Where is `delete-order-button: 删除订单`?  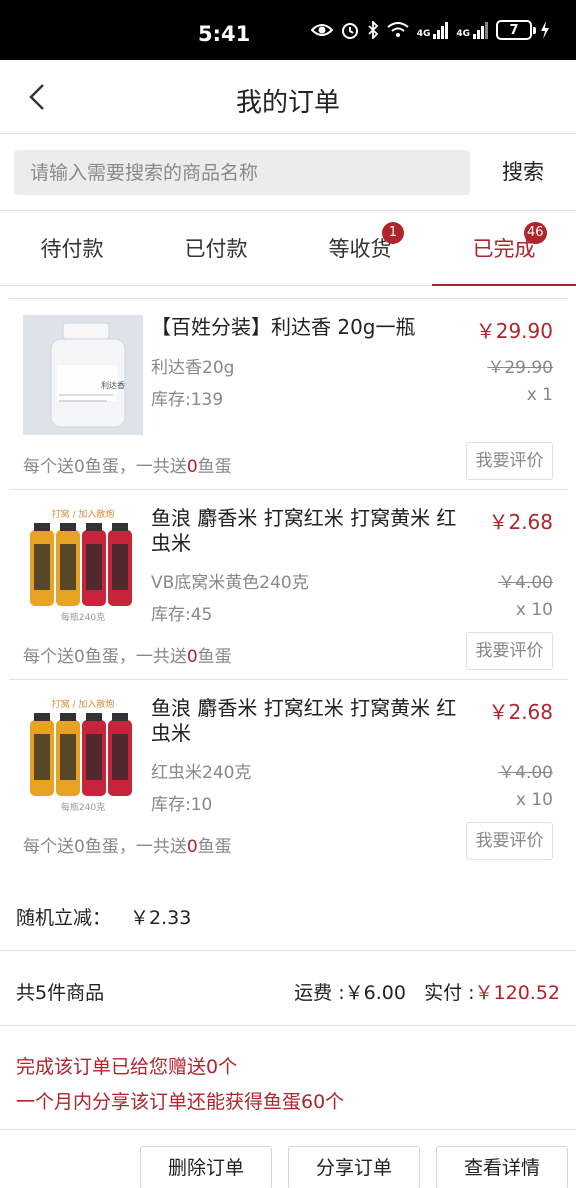
delete-order-button: 删除订单 is located at coordinates (206, 1167).